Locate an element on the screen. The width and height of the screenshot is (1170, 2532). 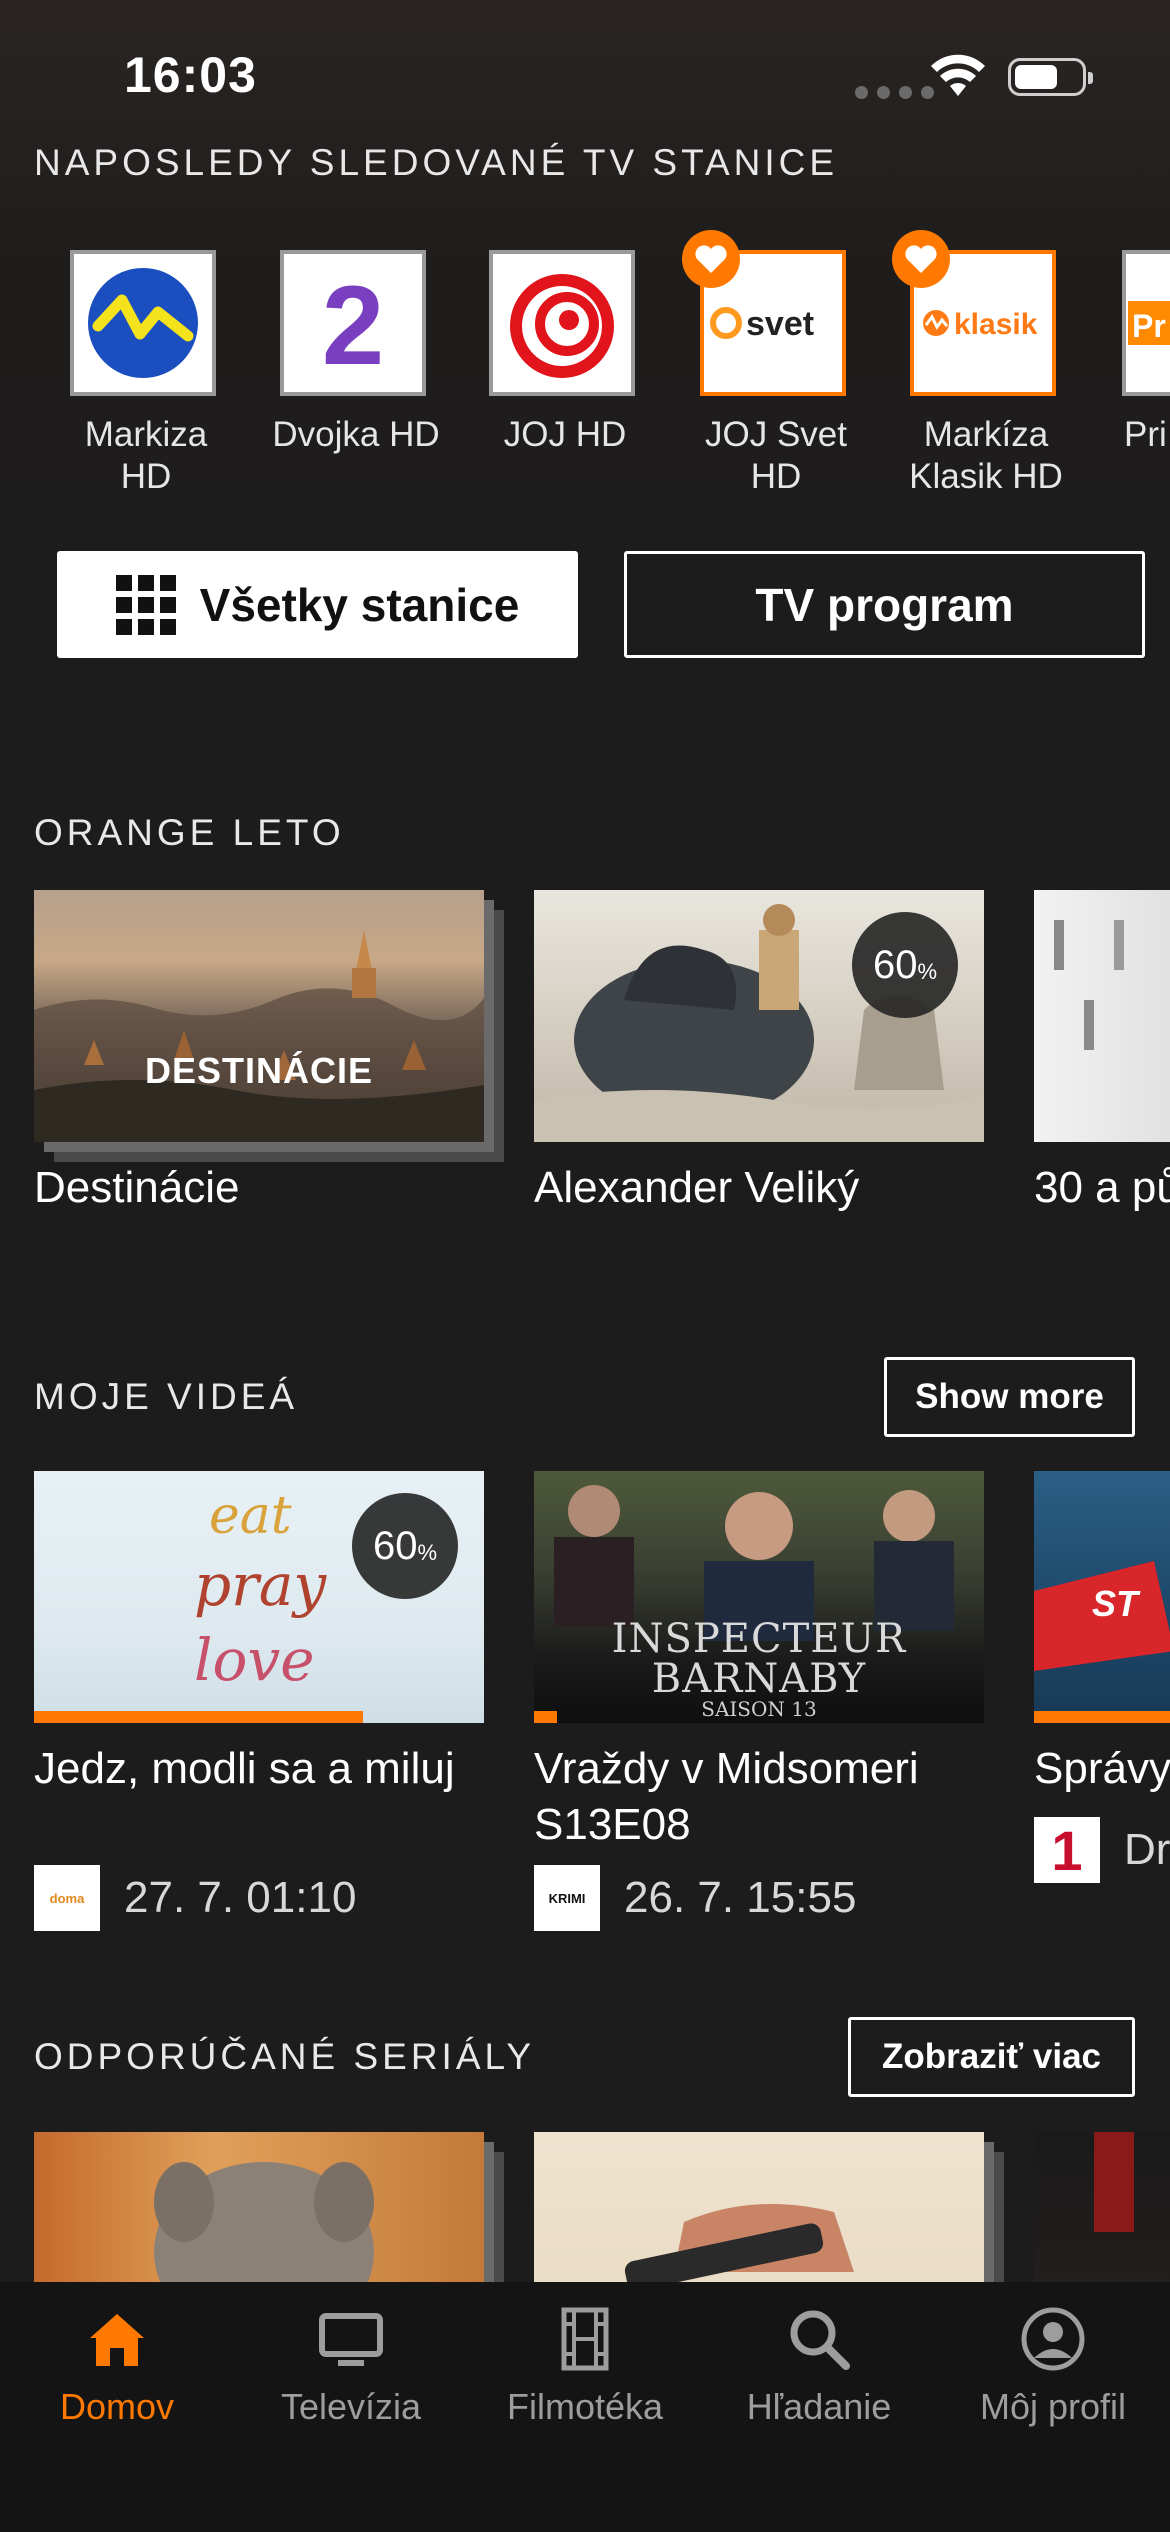
all-stations-label: Všetky stanice is located at coordinates (359, 604).